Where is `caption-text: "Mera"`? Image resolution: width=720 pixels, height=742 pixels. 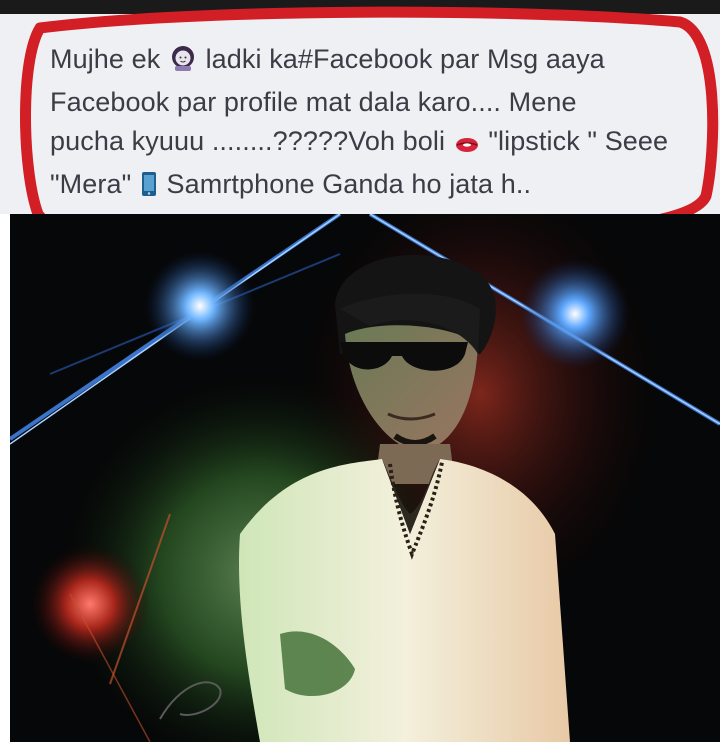 caption-text: "Mera" is located at coordinates (91, 184).